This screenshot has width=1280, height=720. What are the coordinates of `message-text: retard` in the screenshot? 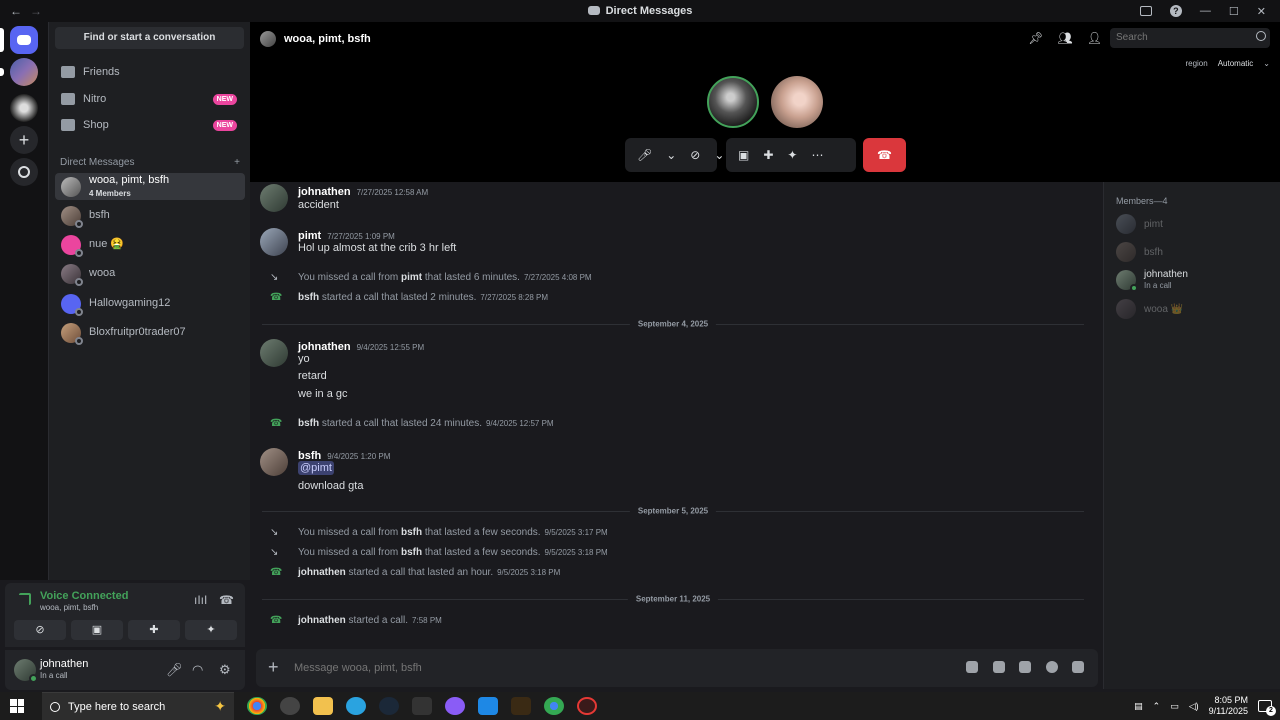 It's located at (312, 376).